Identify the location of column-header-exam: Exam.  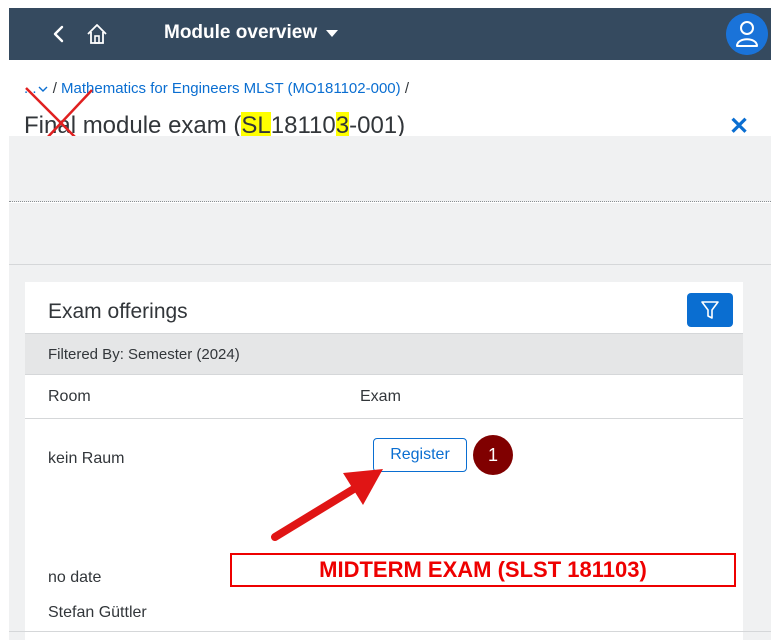
(380, 396).